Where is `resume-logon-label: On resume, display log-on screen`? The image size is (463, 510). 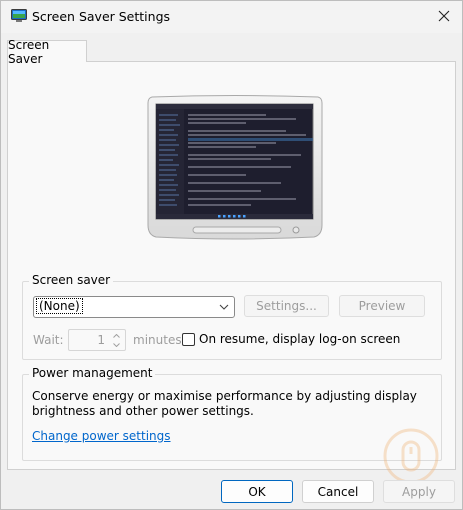 resume-logon-label: On resume, display log-on screen is located at coordinates (299, 339).